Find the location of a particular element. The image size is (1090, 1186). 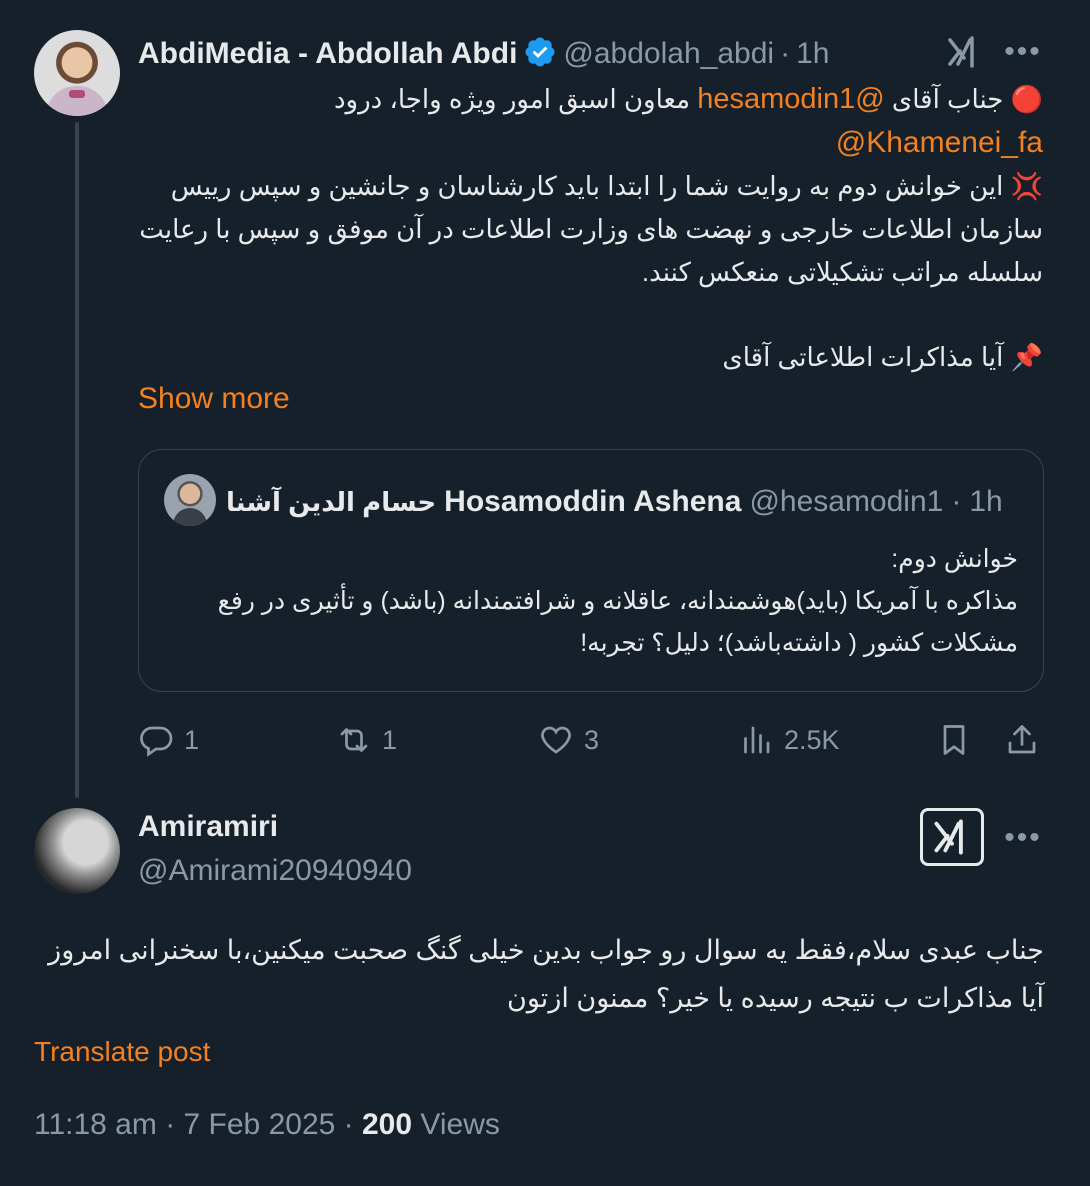

grok-button is located at coordinates (952, 837).